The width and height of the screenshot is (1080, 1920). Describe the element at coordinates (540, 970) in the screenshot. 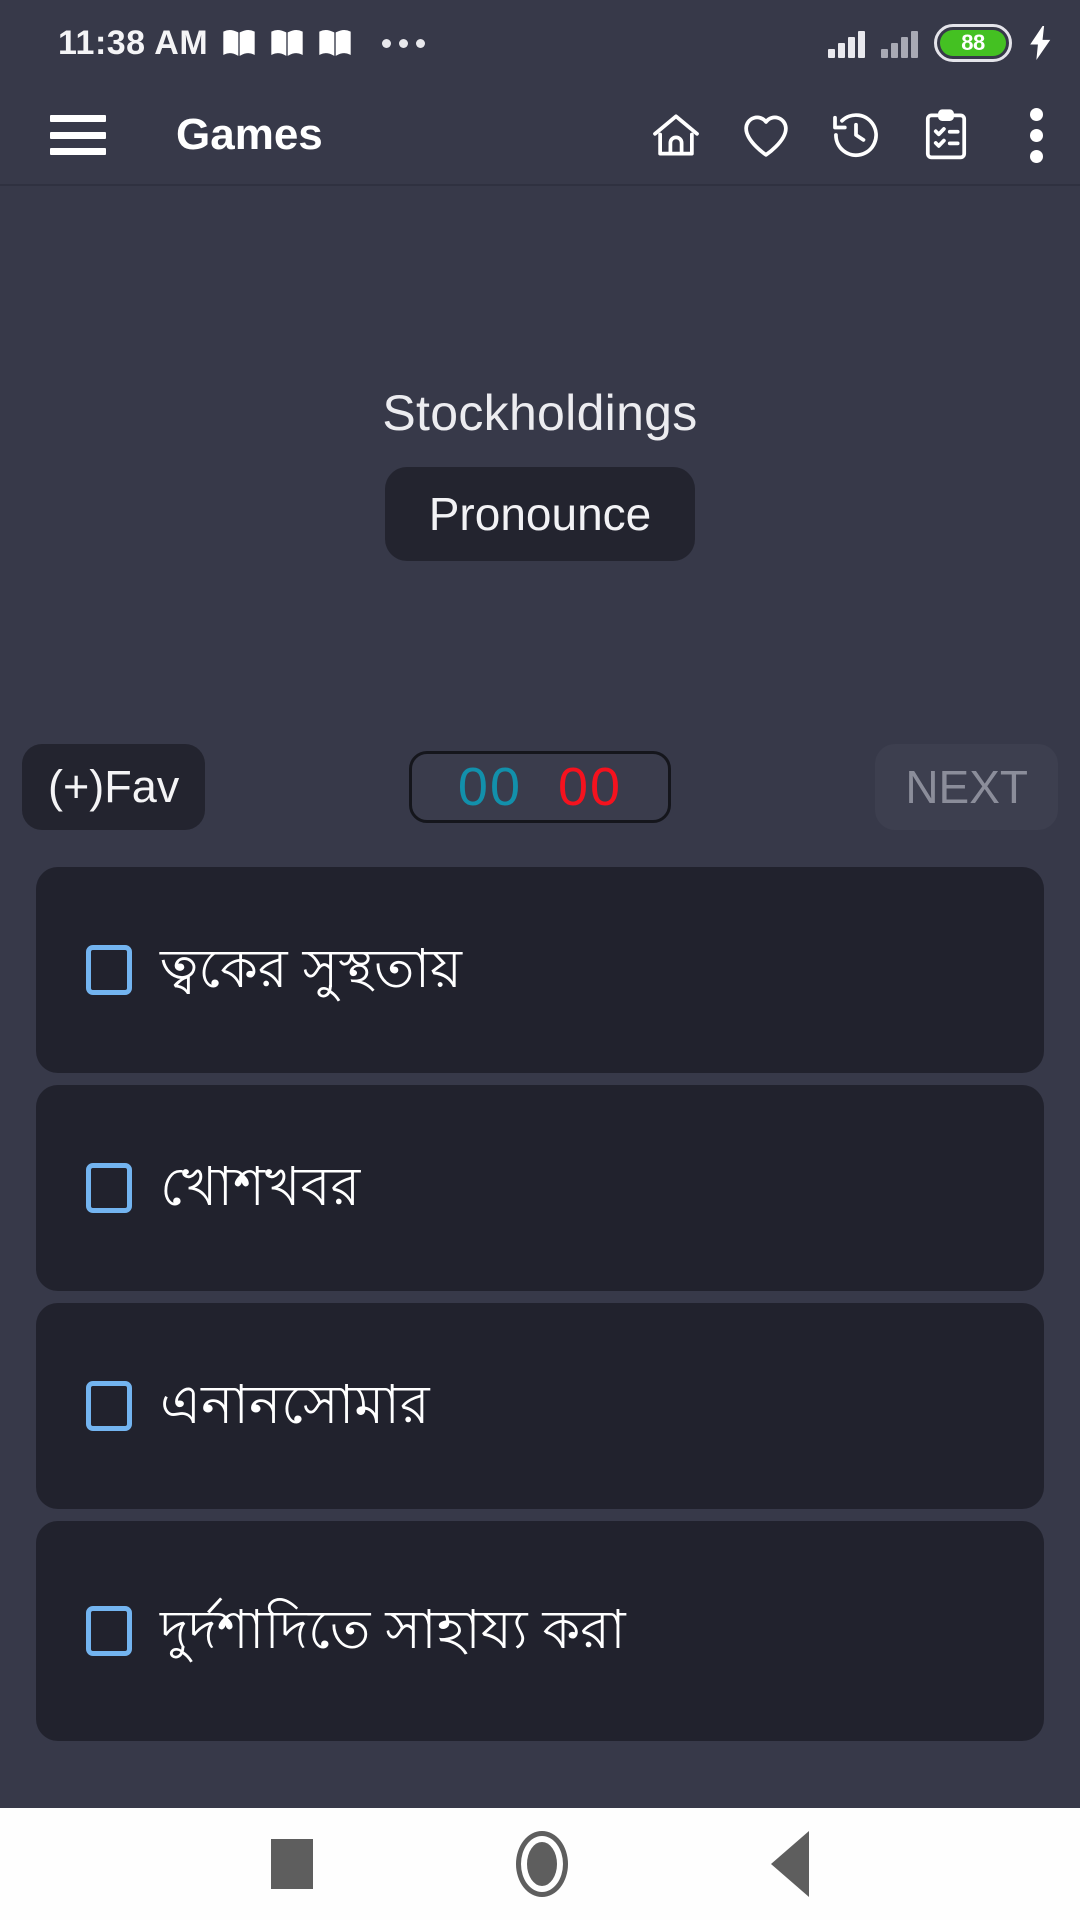

I see `option-card: ত্বকের সুস্থতায়` at that location.